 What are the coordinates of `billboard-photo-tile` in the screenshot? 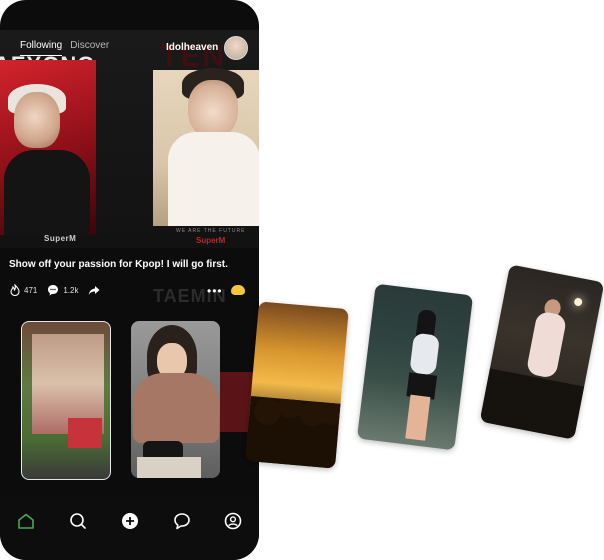 It's located at (66, 400).